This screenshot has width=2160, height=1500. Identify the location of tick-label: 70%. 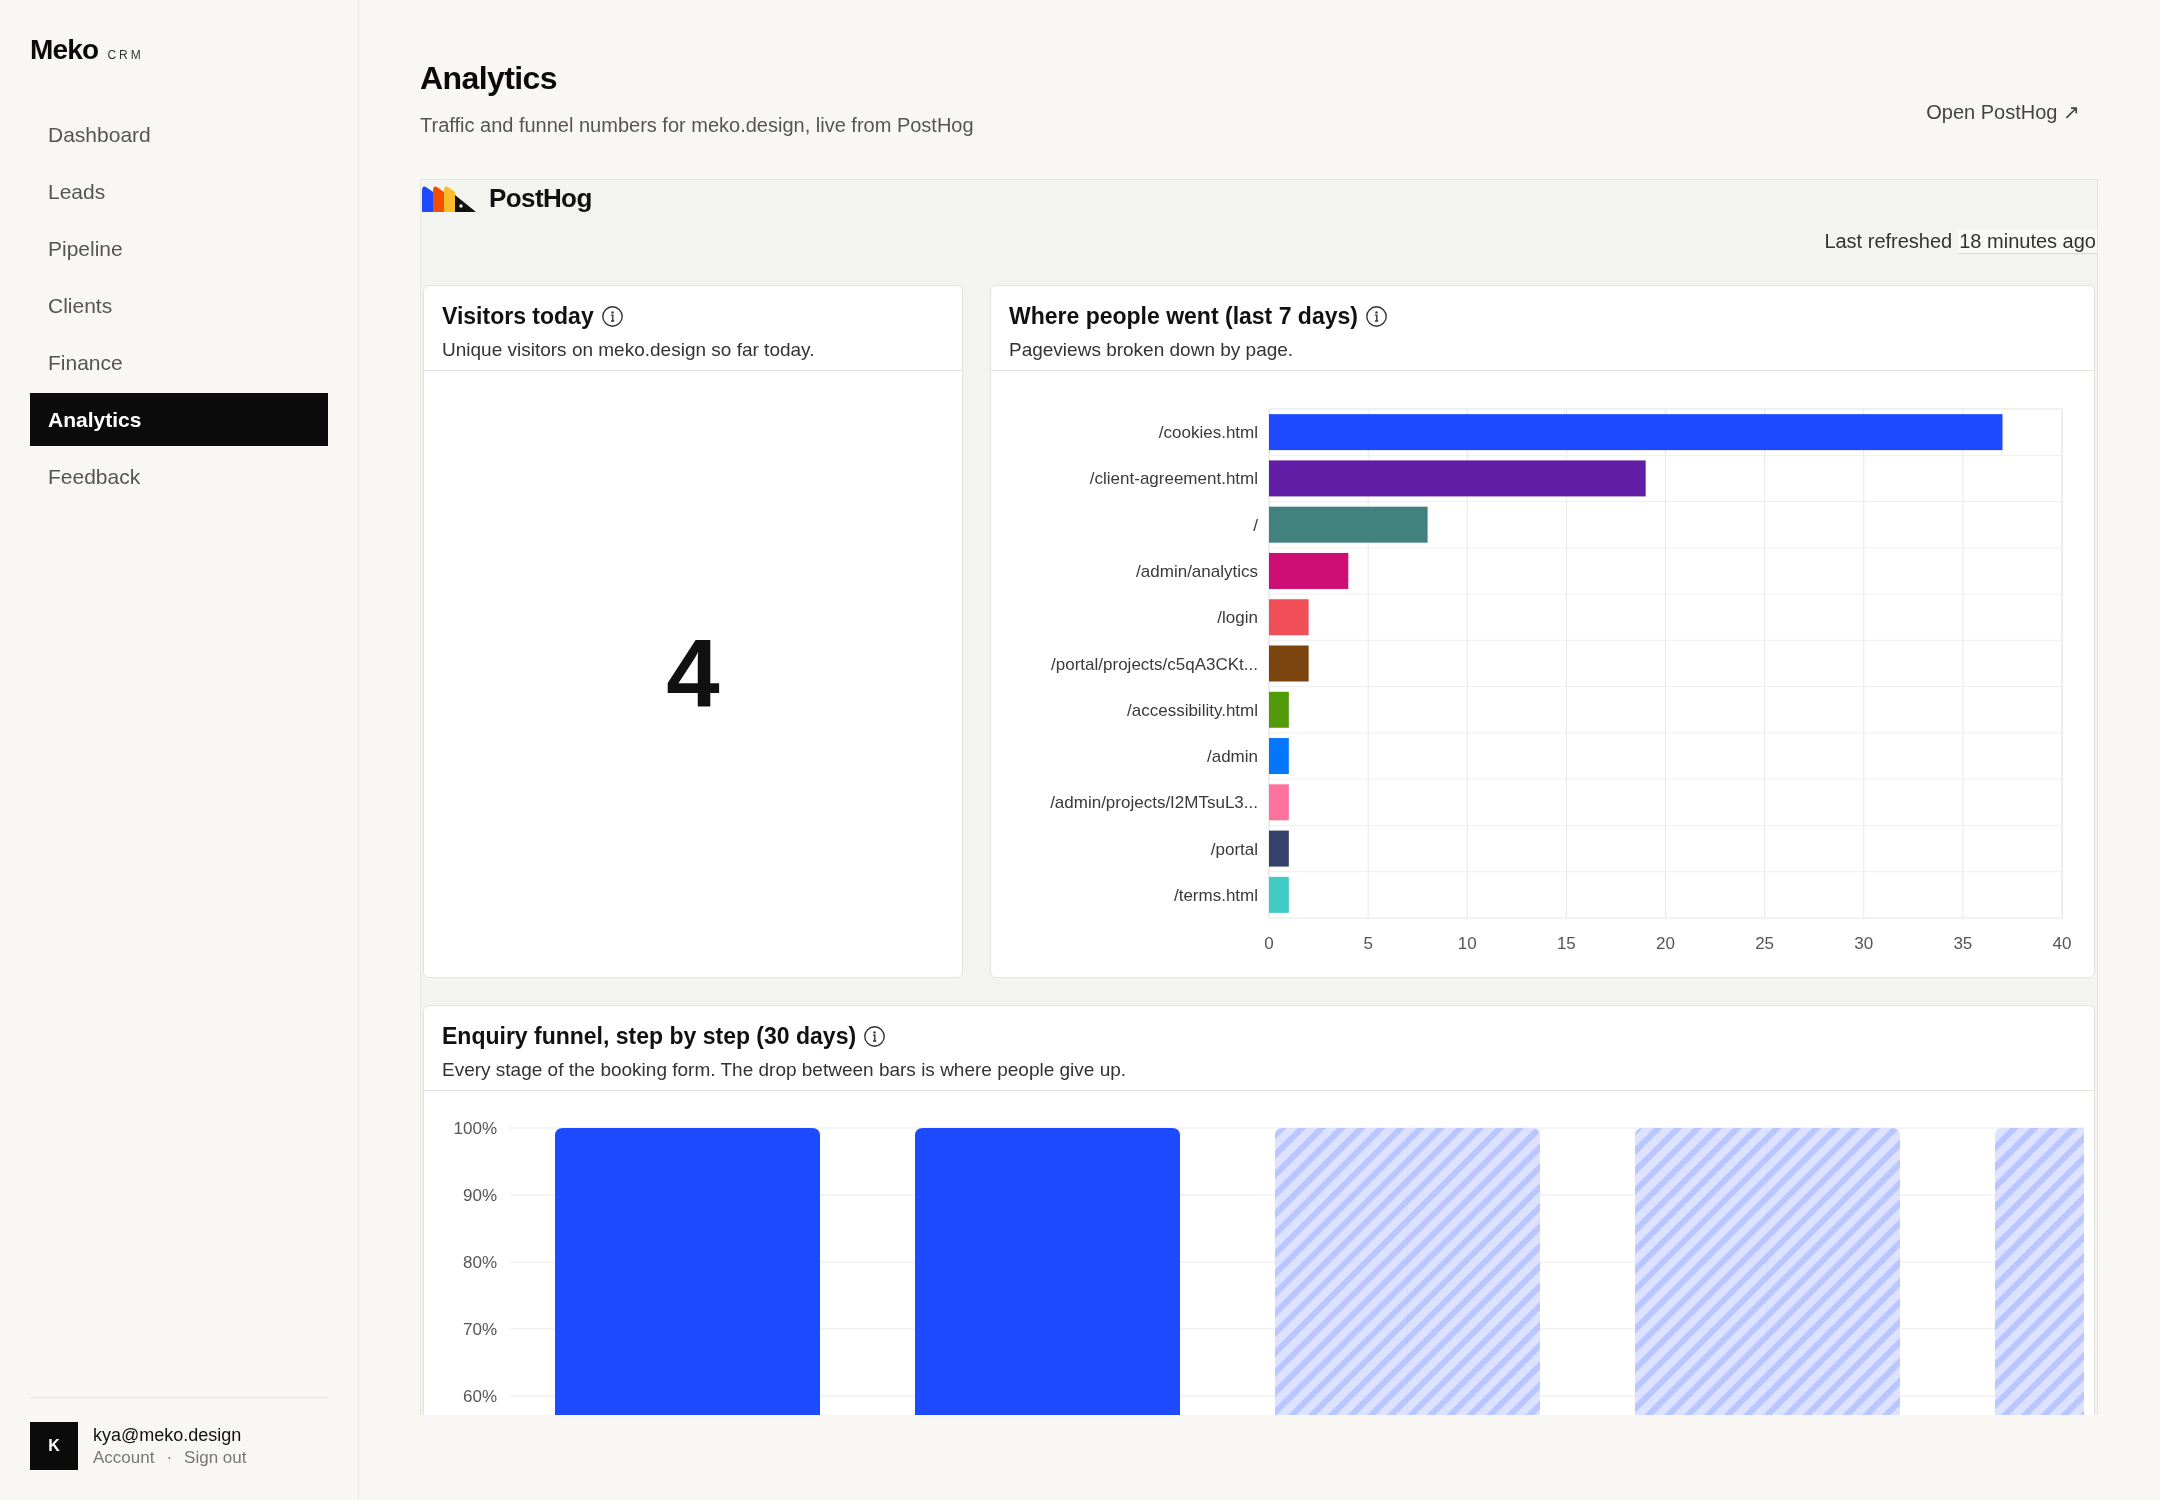
(479, 1329).